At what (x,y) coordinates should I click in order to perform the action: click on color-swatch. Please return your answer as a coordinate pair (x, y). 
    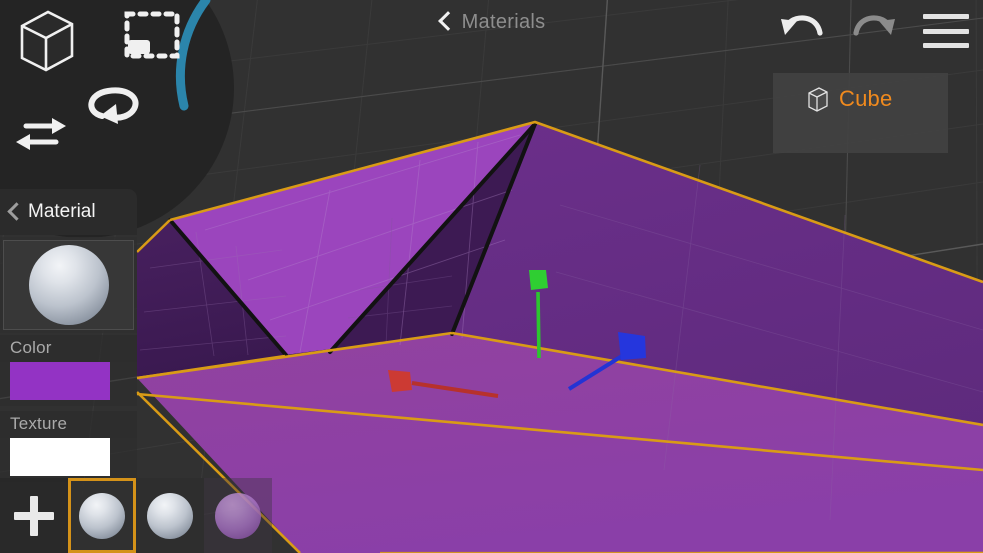
    Looking at the image, I should click on (60, 381).